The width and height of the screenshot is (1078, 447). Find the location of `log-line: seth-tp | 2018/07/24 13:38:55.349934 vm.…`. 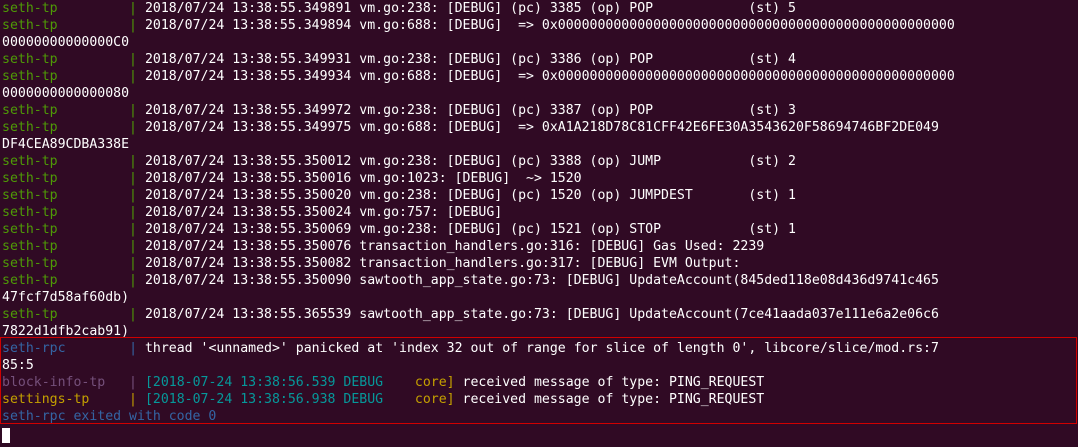

log-line: seth-tp | 2018/07/24 13:38:55.349934 vm.… is located at coordinates (540, 76).